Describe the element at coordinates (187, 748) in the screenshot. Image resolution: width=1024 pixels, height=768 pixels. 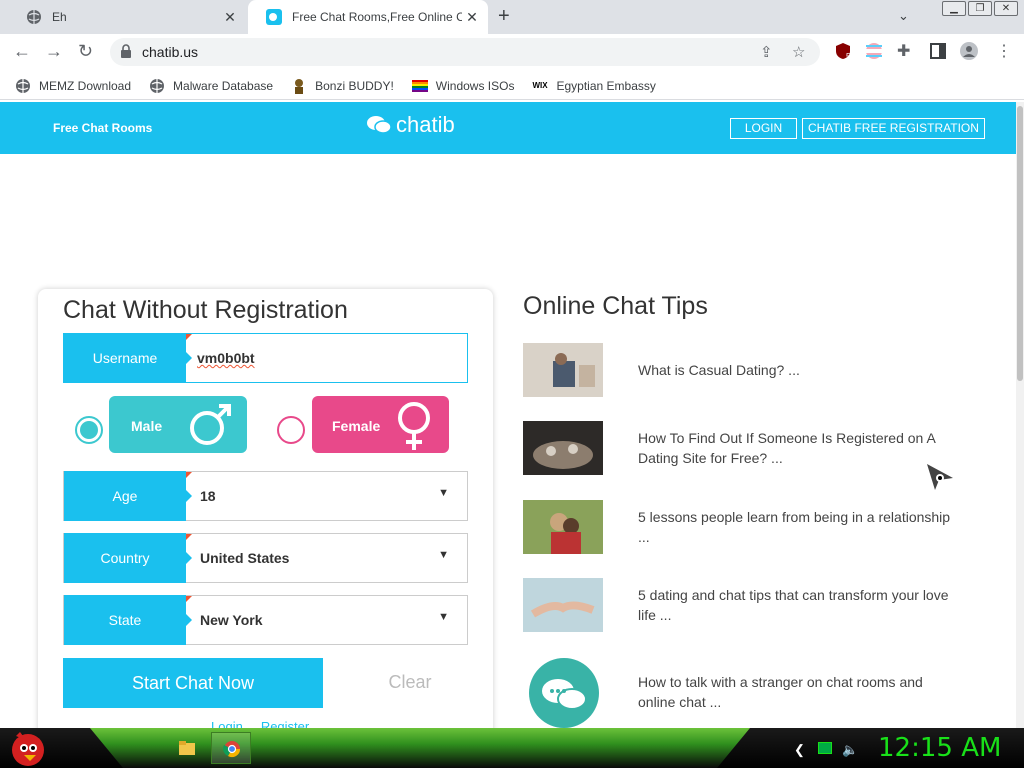
I see `file-explorer-icon` at that location.